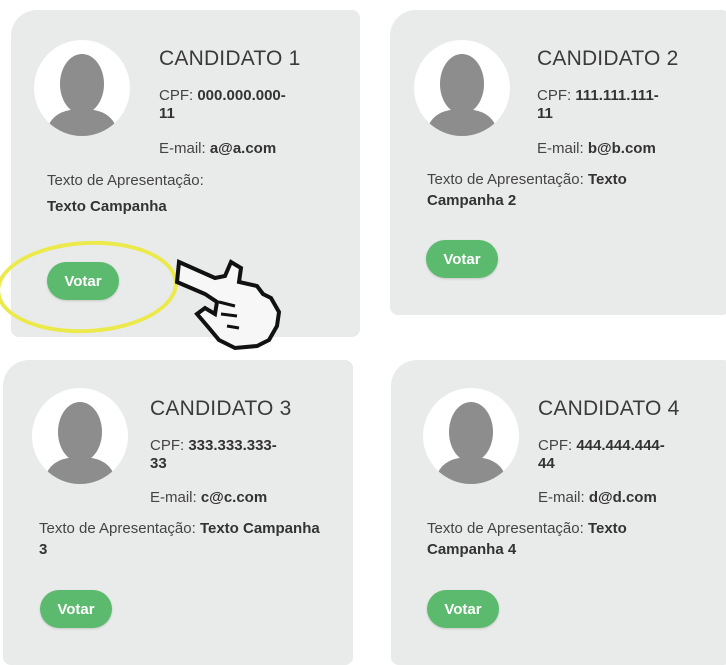 The width and height of the screenshot is (726, 665). Describe the element at coordinates (107, 206) in the screenshot. I see `presentation-value: Texto Campanha` at that location.